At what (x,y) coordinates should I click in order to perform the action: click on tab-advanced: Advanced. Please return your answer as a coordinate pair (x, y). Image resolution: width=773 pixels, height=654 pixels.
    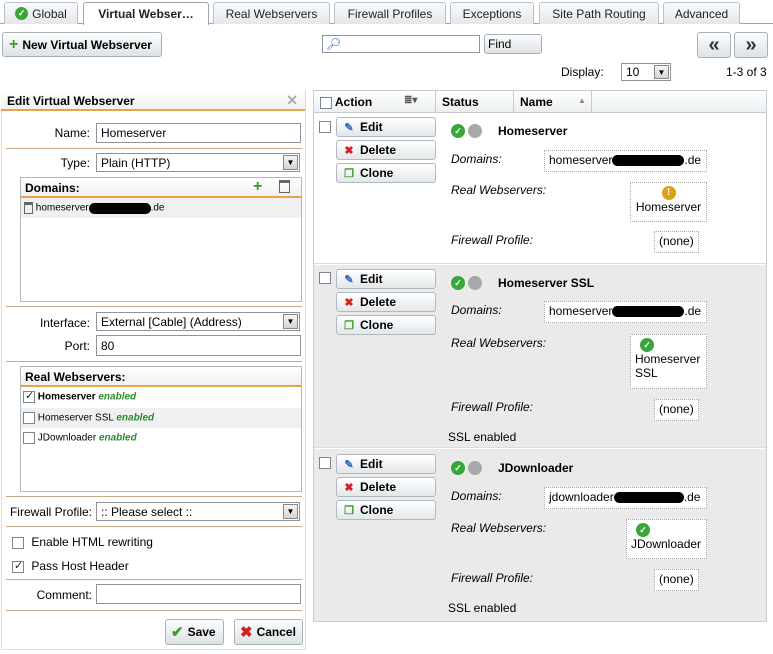
    Looking at the image, I should click on (701, 13).